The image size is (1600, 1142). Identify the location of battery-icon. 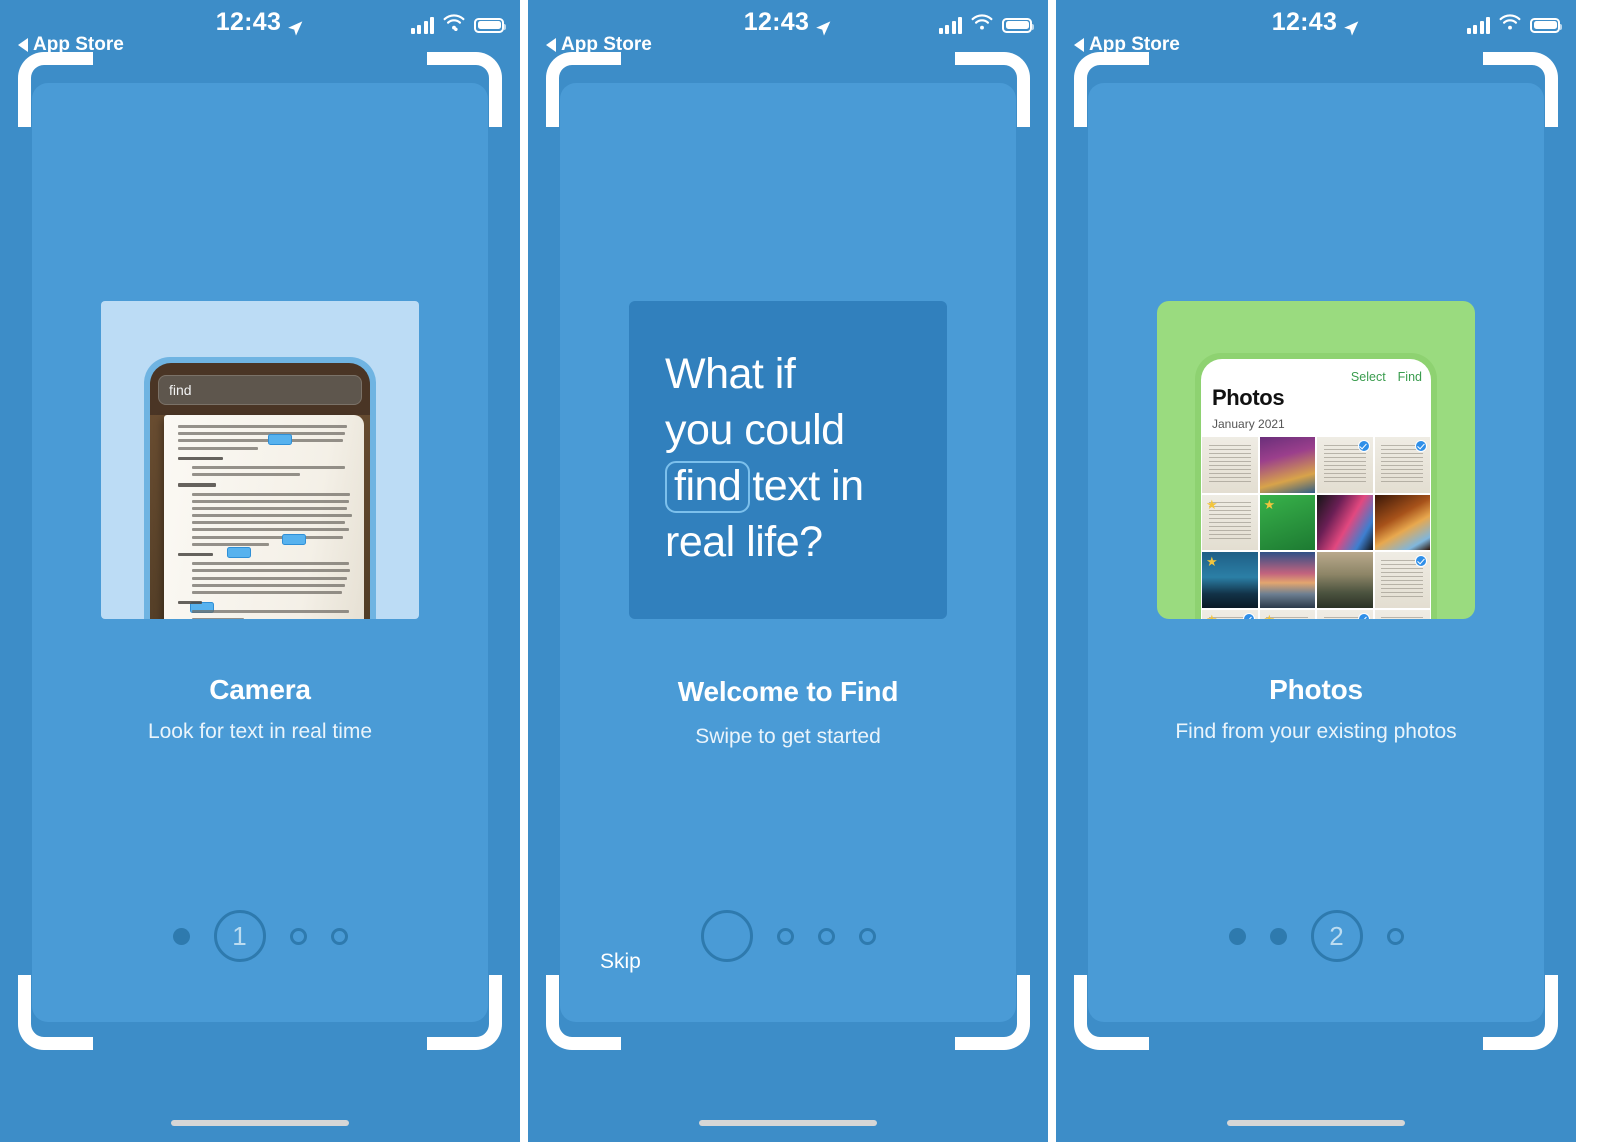
(490, 25).